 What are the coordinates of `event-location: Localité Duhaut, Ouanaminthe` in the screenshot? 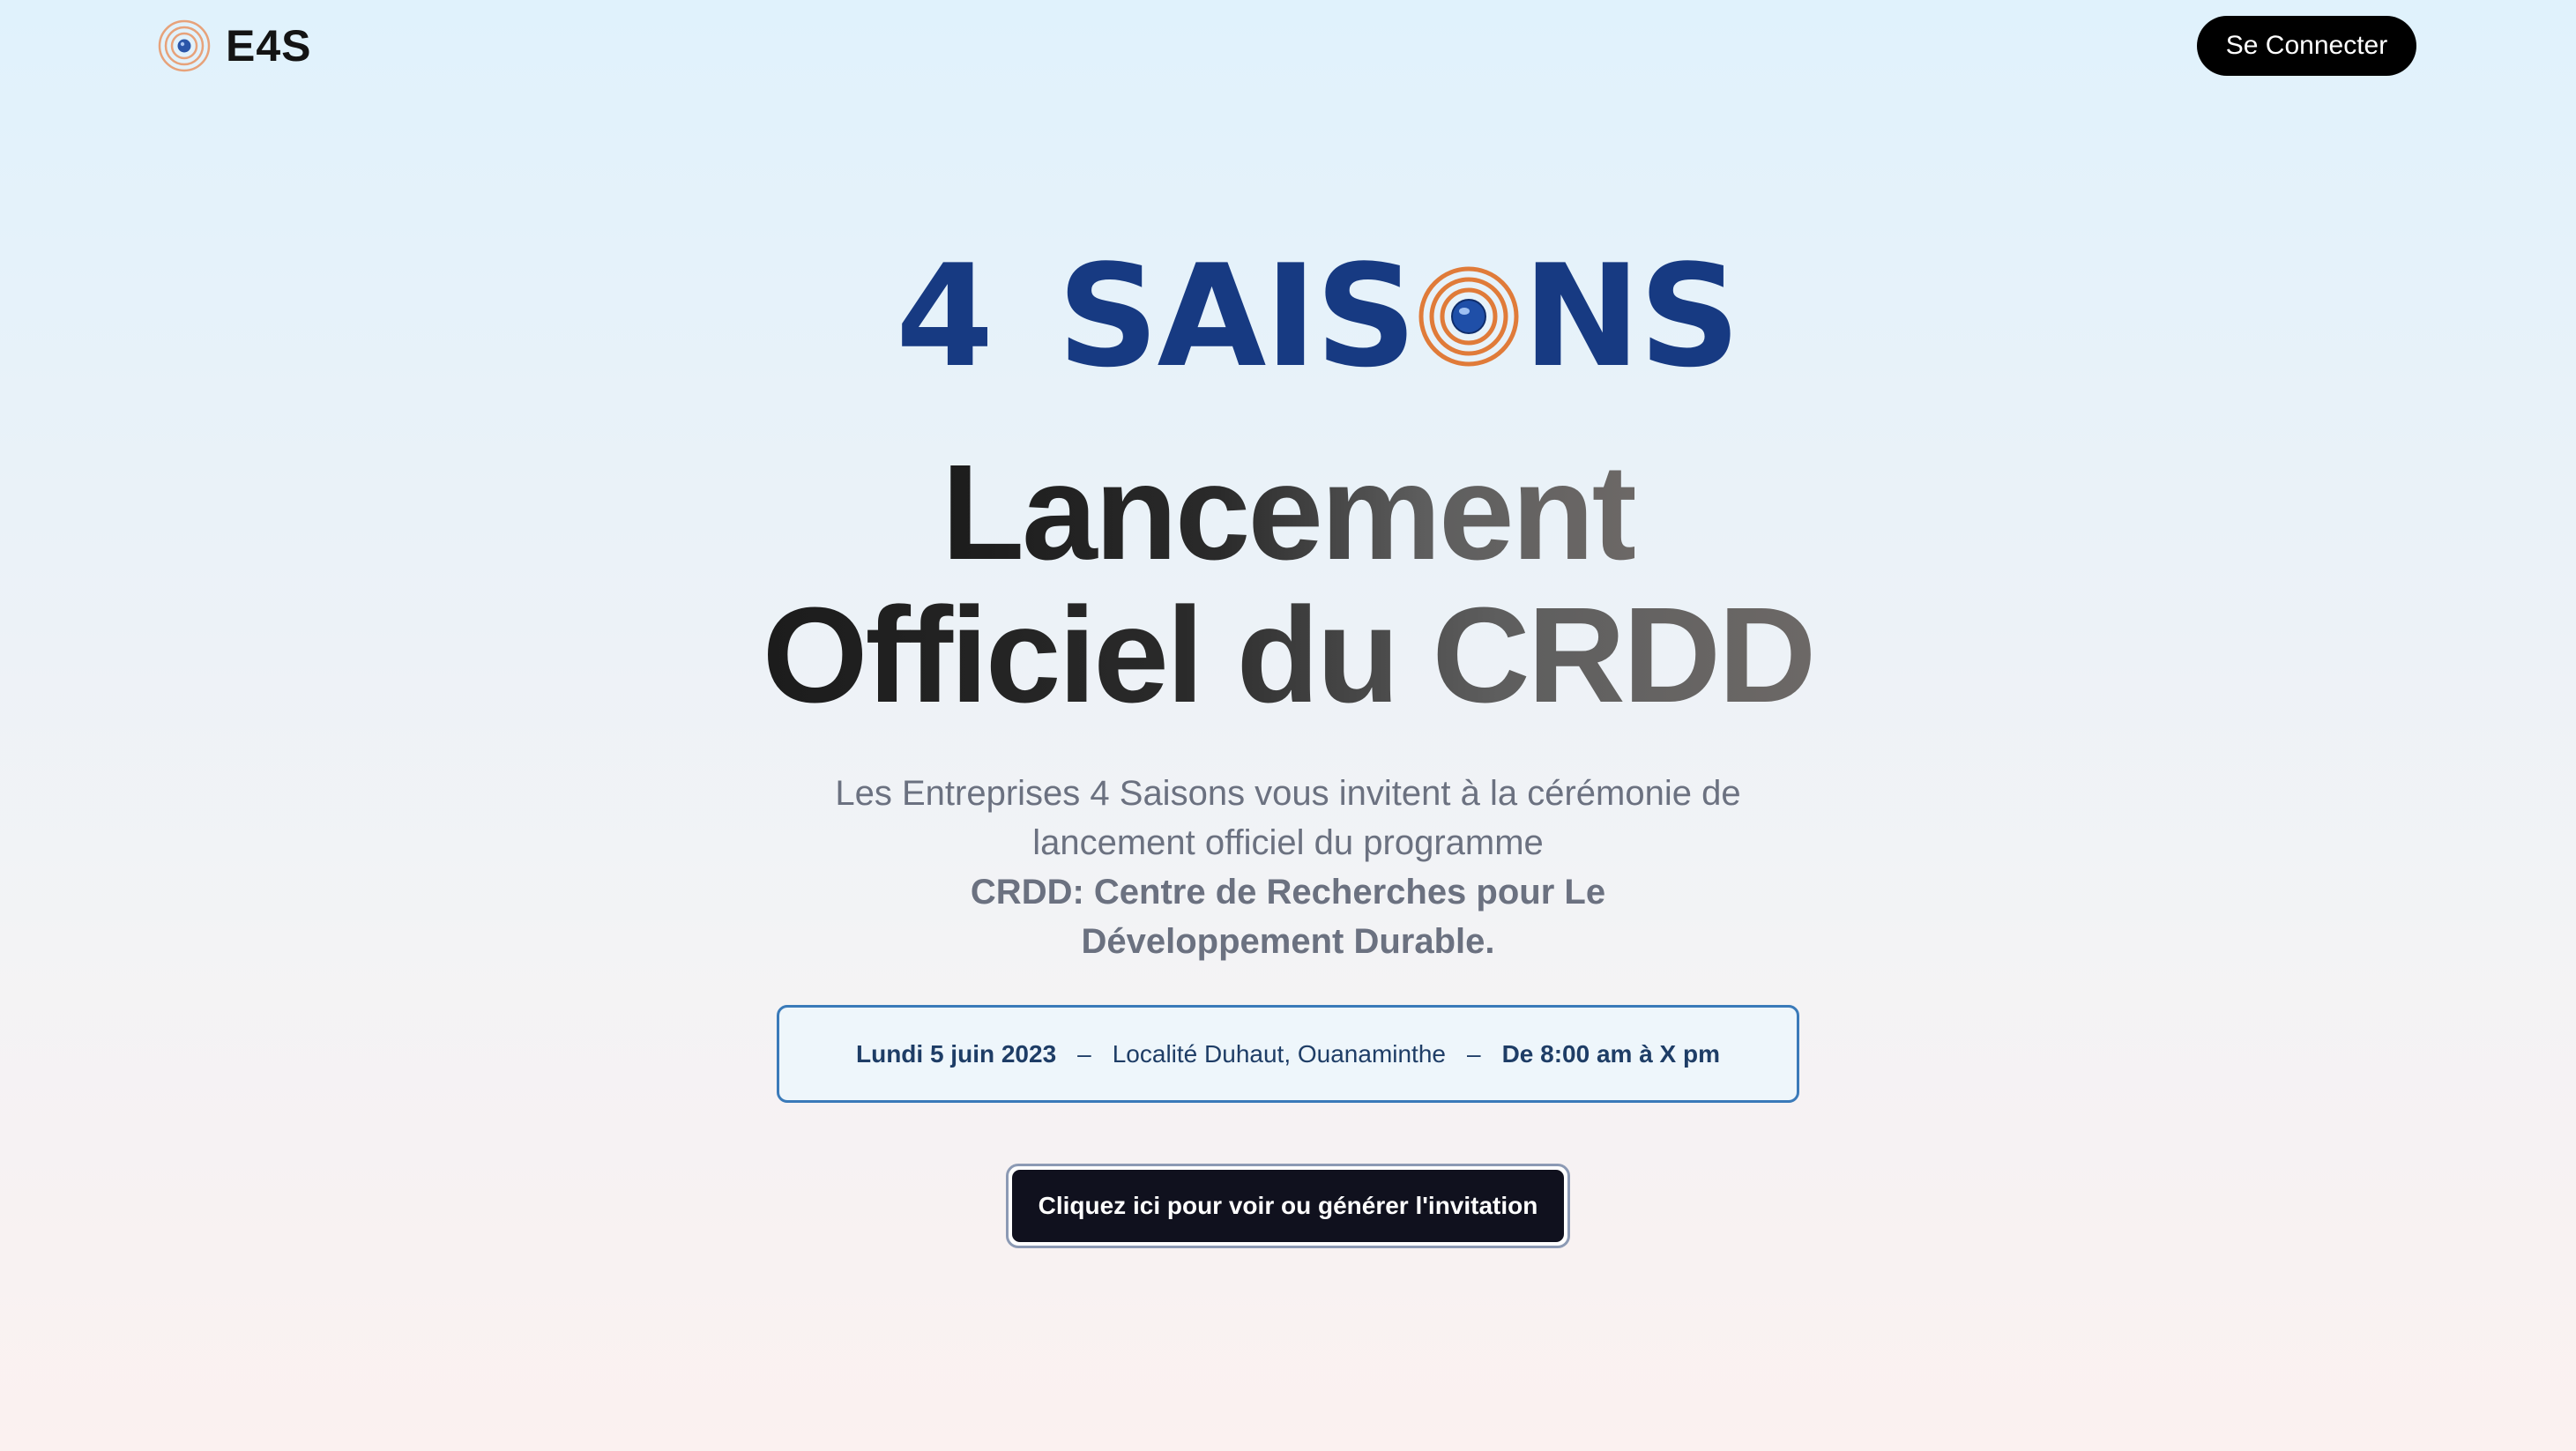 It's located at (1279, 1054).